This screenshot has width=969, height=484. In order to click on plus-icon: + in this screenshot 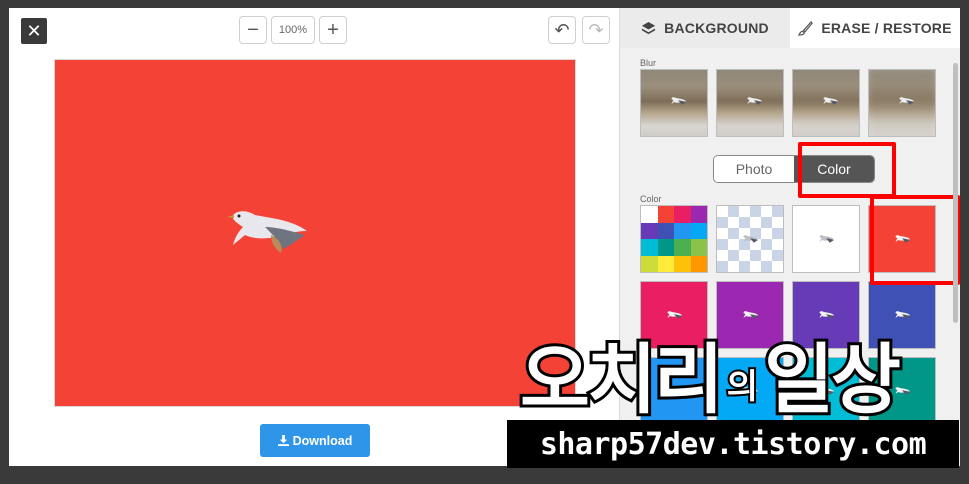, I will do `click(333, 29)`.